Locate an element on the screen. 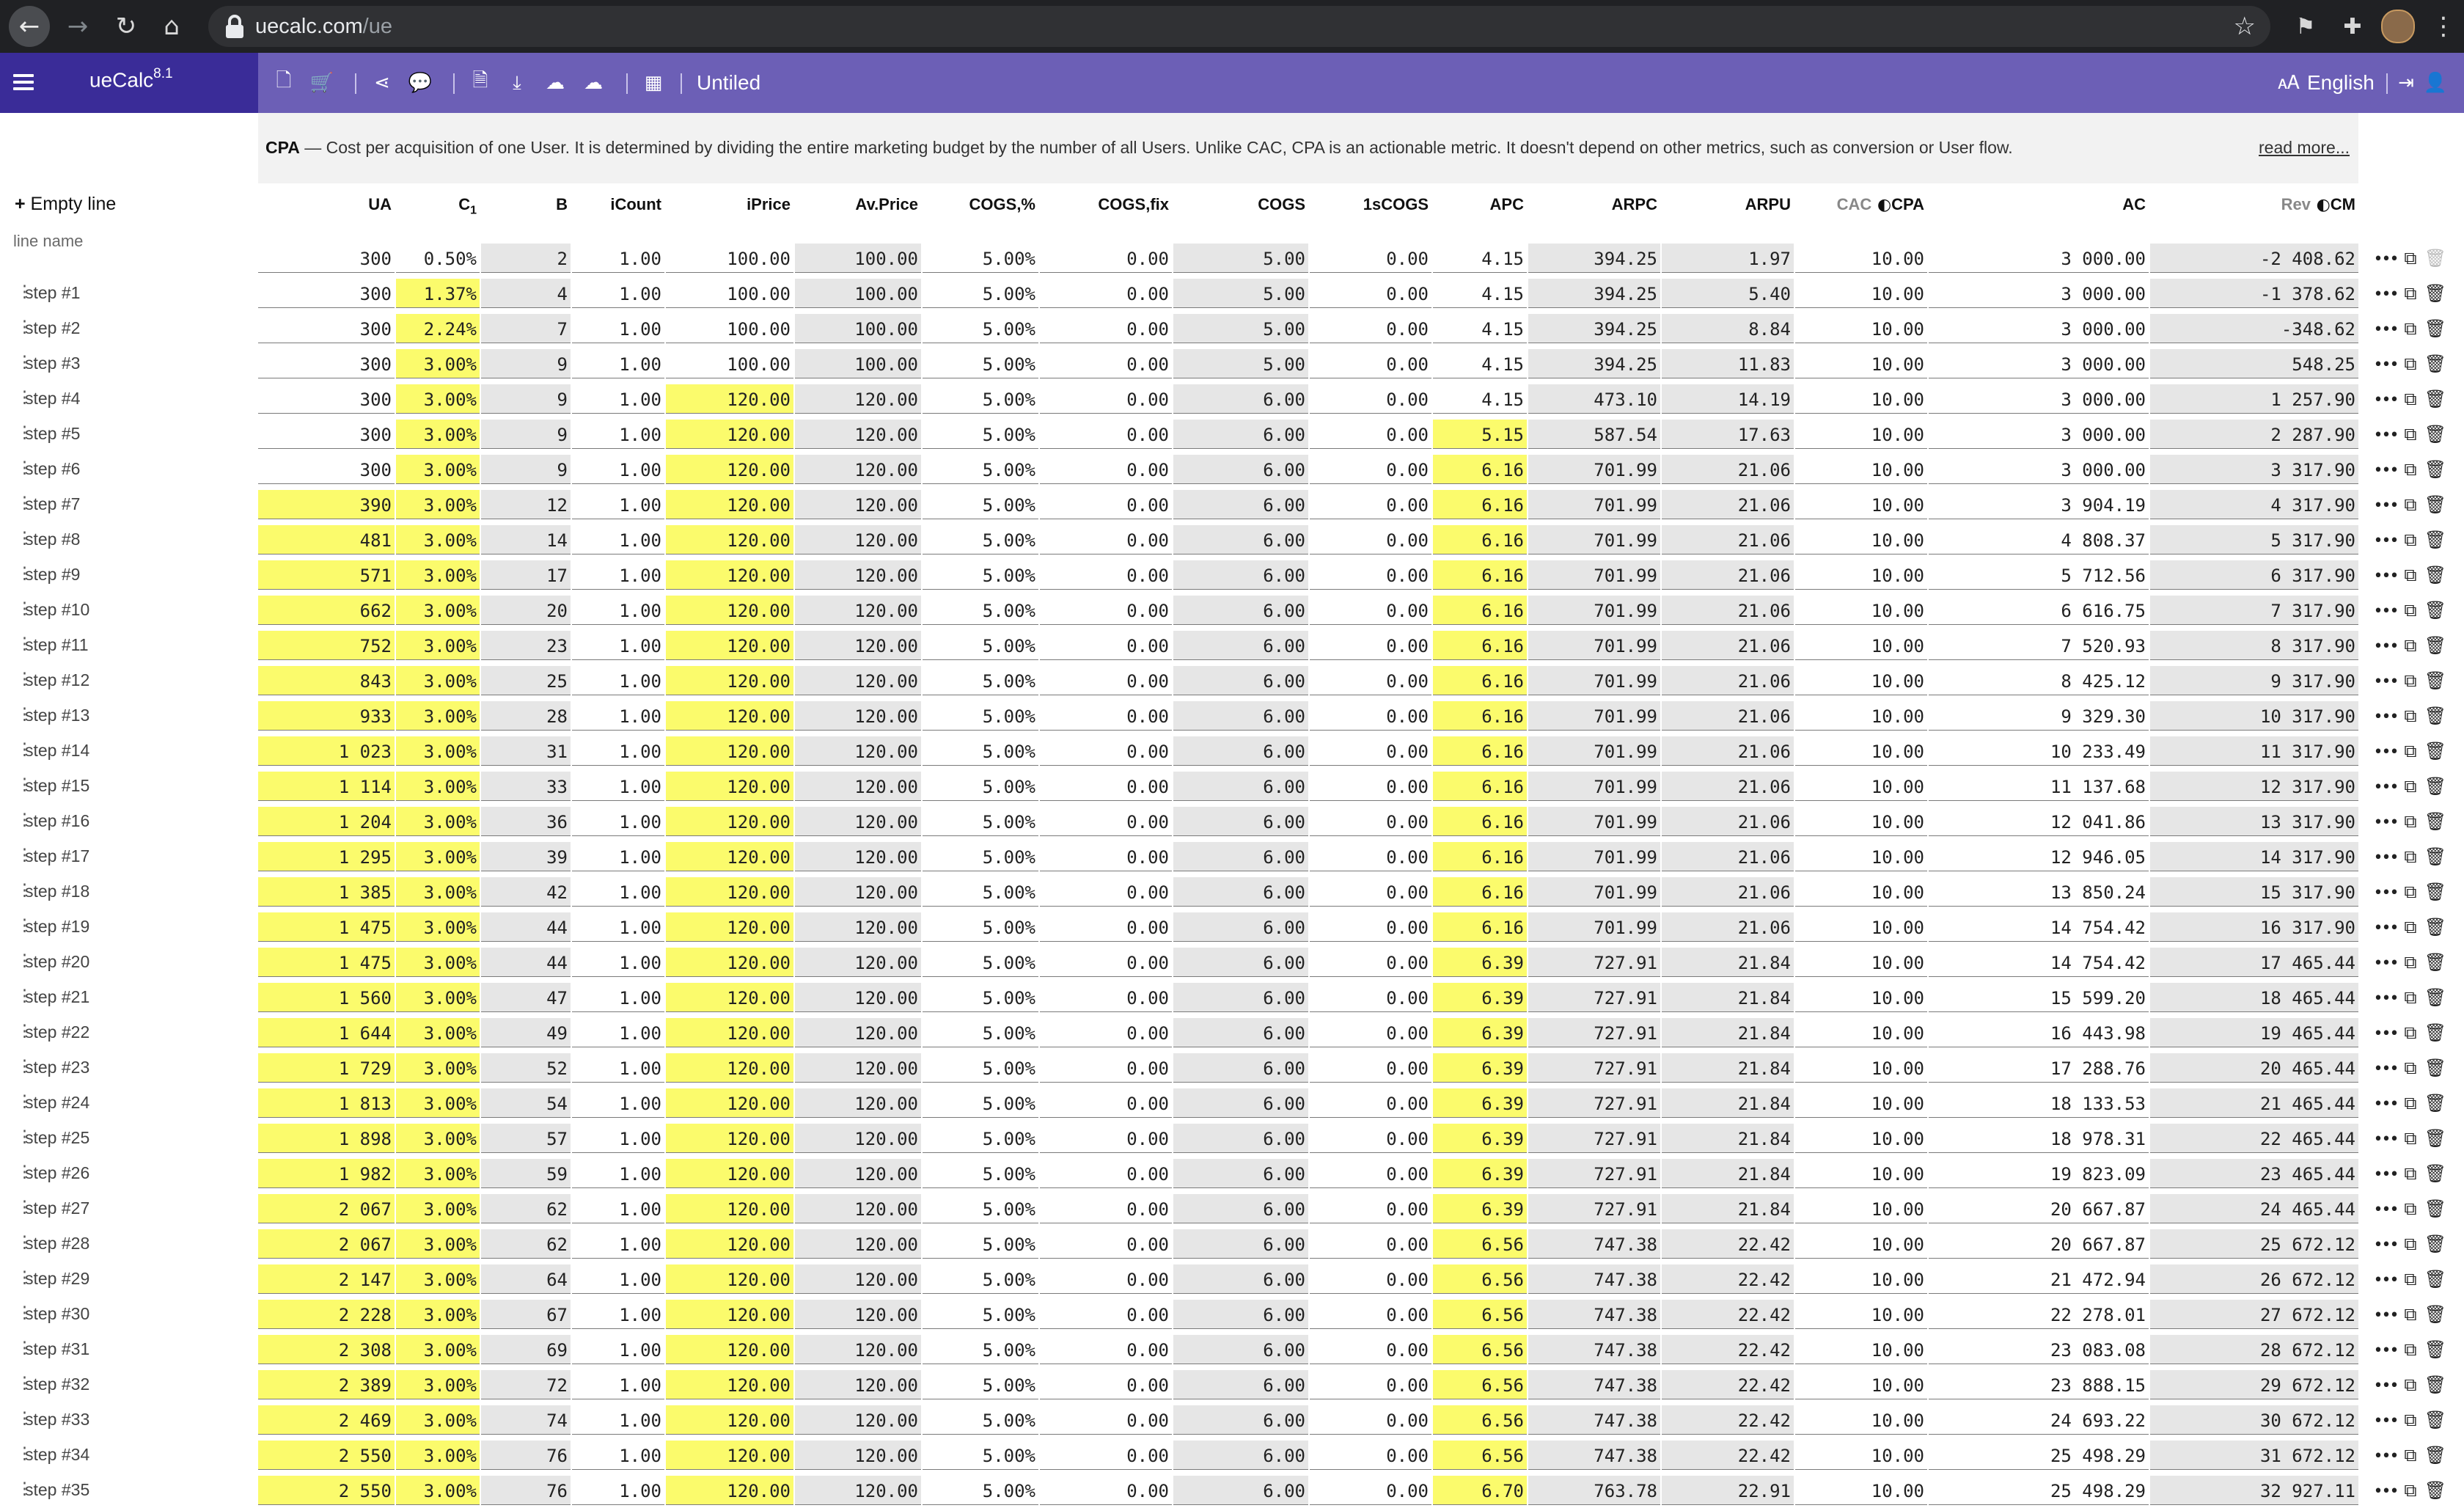  column-header-cac: CAC ◐CPA is located at coordinates (1859, 204).